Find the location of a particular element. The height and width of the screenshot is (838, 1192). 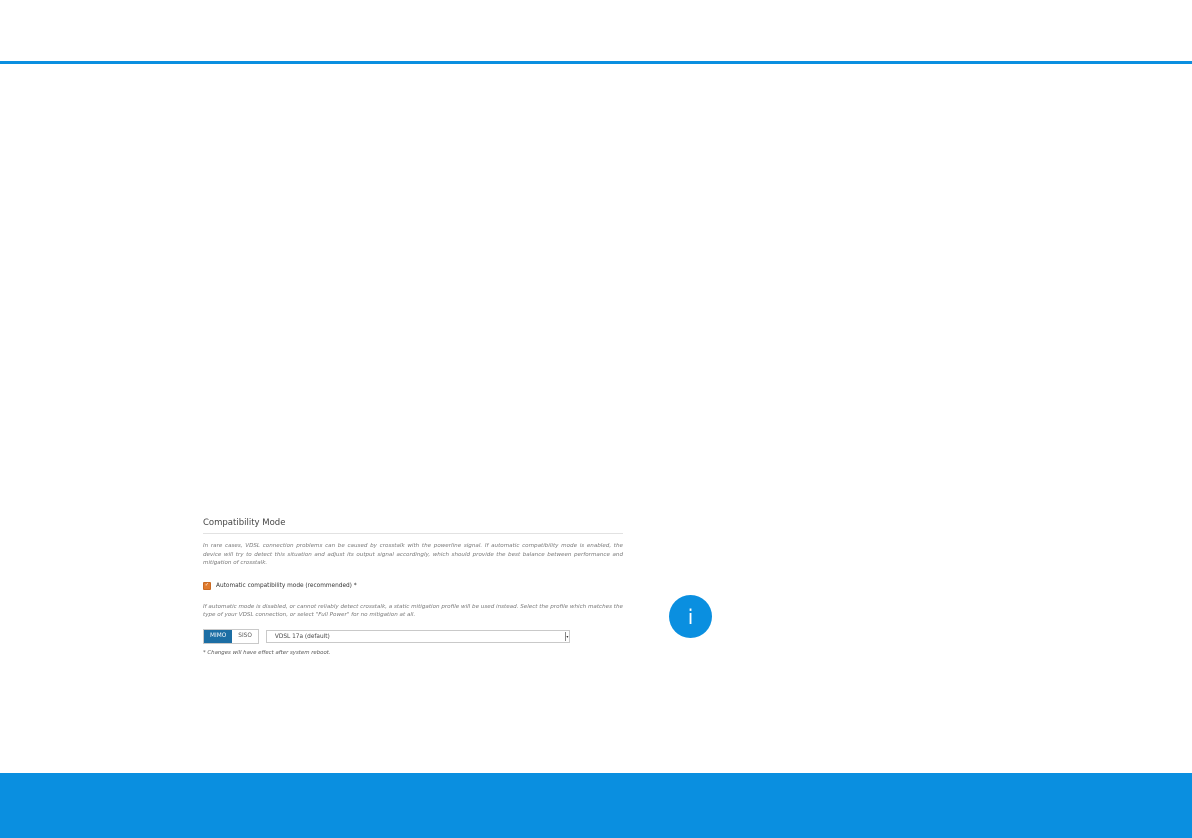

header-rule is located at coordinates (596, 62).